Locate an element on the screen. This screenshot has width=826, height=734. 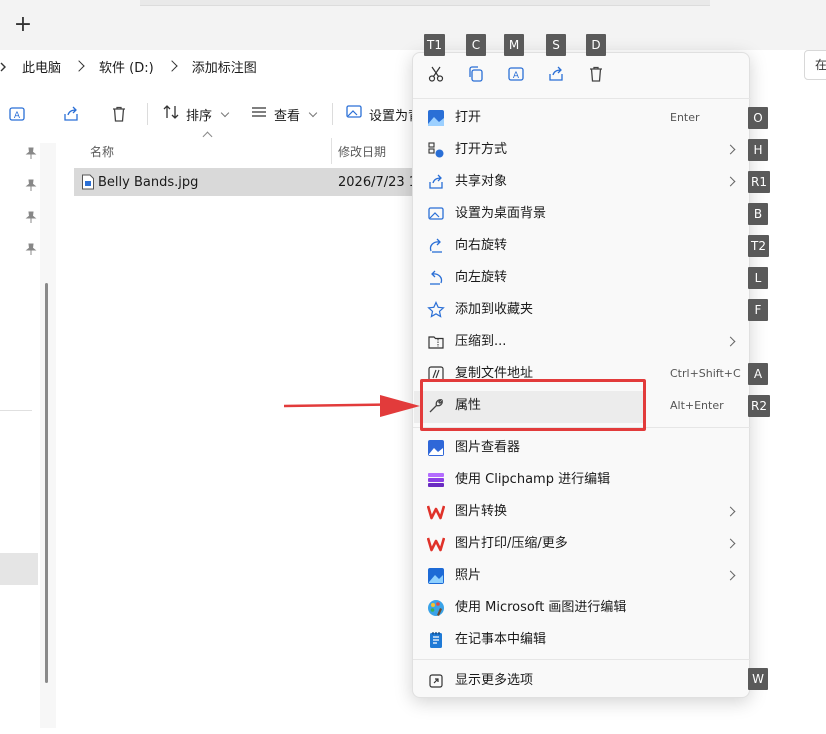
annotation-arrow-icon is located at coordinates (352, 406).